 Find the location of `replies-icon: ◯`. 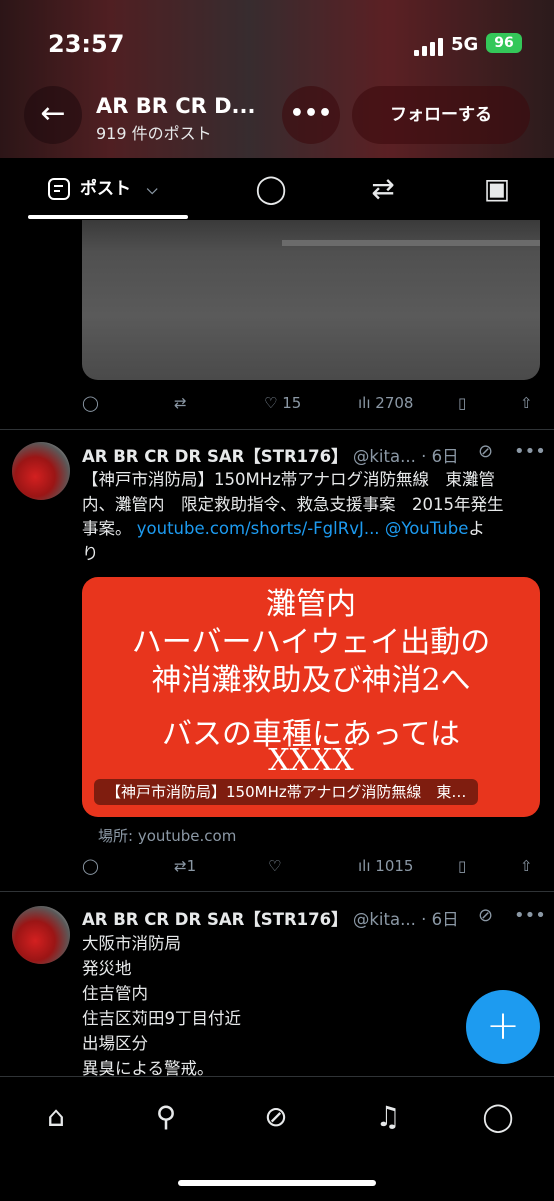

replies-icon: ◯ is located at coordinates (271, 188).